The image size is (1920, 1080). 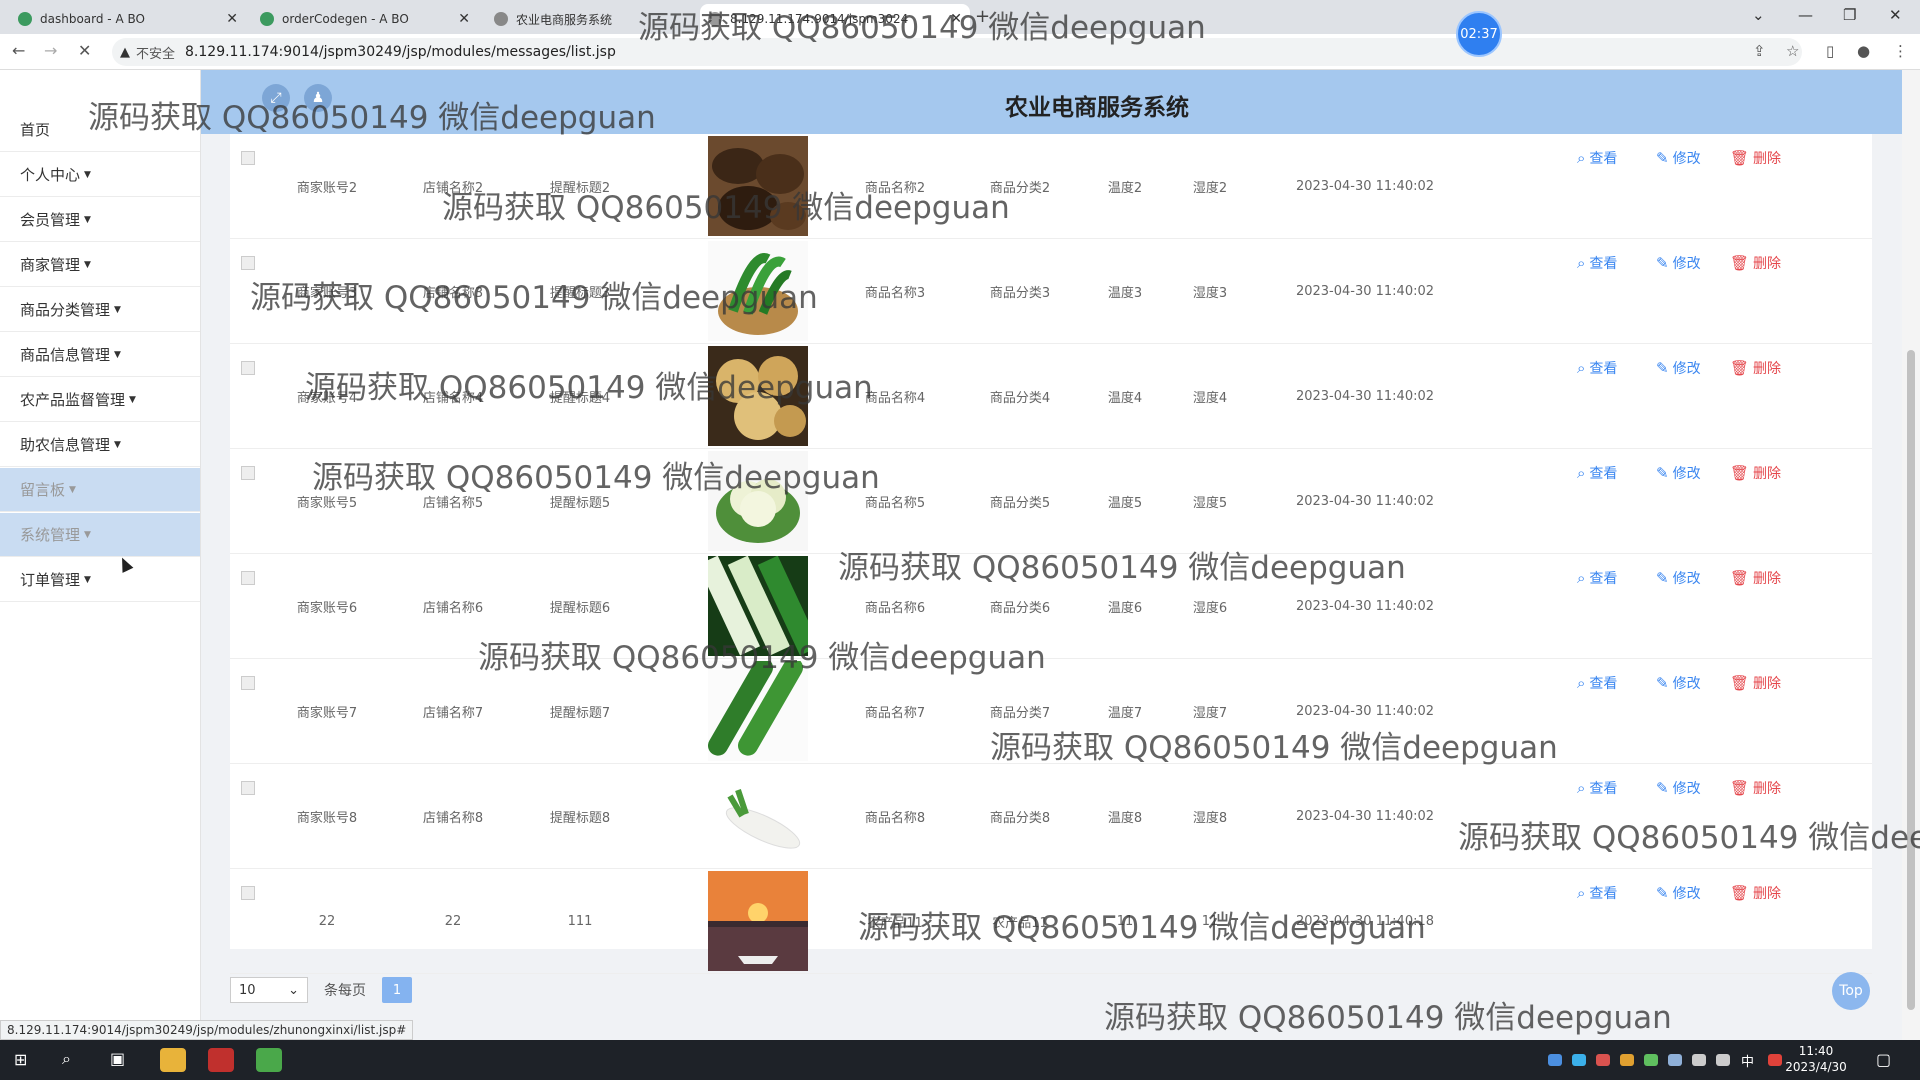 I want to click on taskbar-clock: 11:40 2023/4/30, so click(x=1816, y=1059).